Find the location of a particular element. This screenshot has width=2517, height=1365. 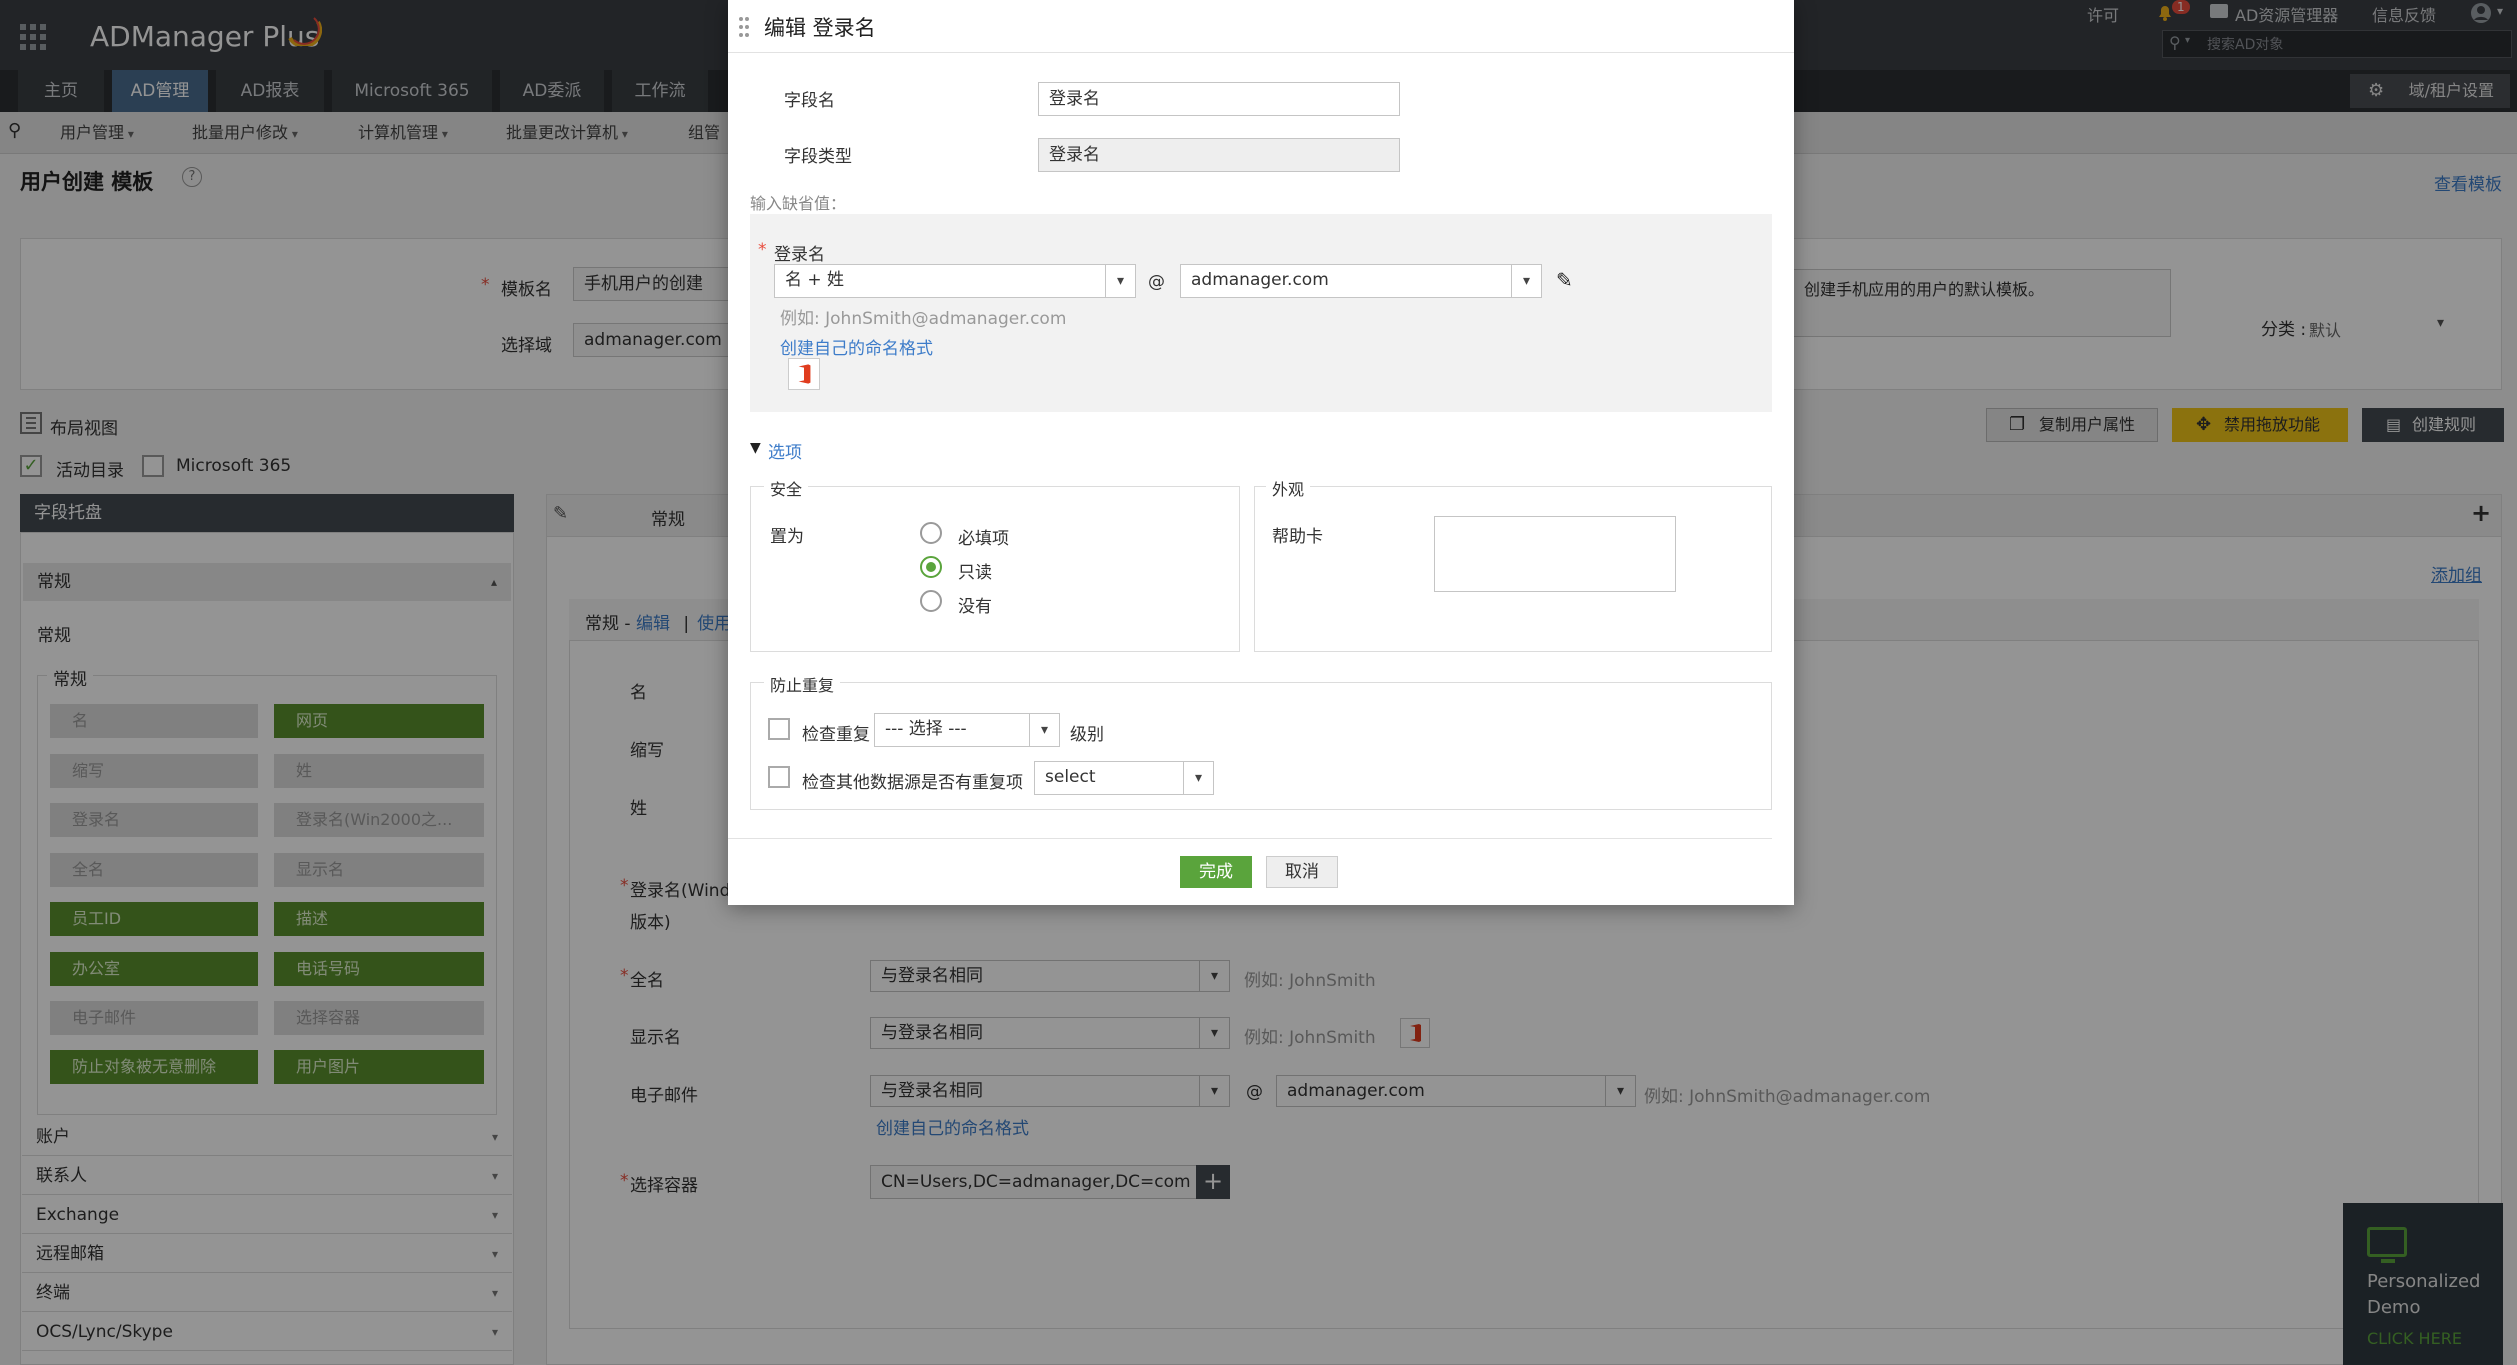

duplicate-scope-select: --- 选择 --- ▾ is located at coordinates (967, 730).